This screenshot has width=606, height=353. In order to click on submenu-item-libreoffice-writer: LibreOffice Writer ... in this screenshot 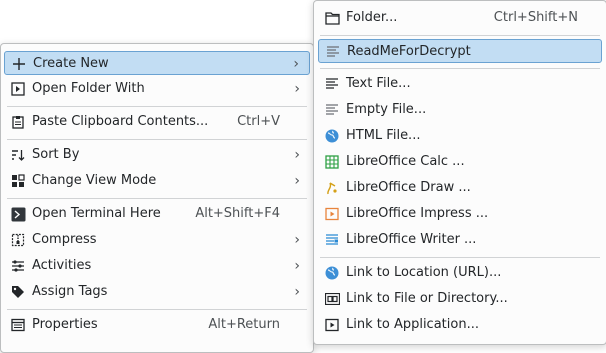, I will do `click(460, 240)`.